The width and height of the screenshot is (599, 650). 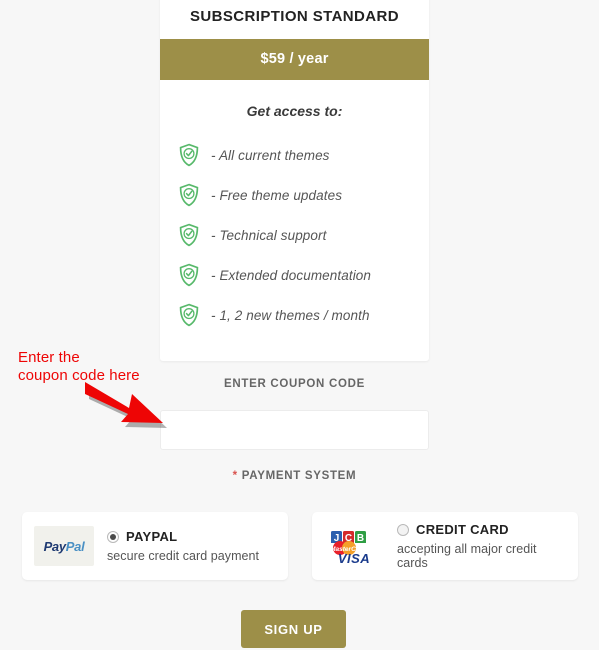 I want to click on payment-option-body: PAYPAL secure credit card payment, so click(x=191, y=546).